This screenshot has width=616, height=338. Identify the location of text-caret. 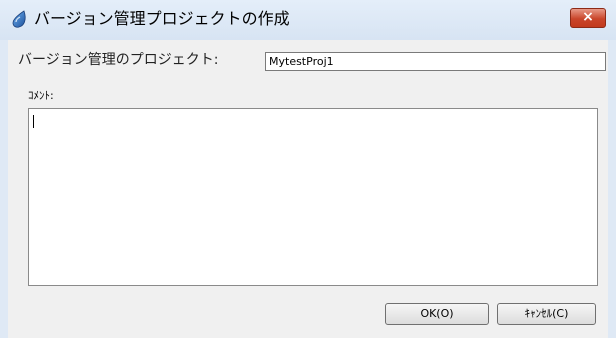
(33, 121).